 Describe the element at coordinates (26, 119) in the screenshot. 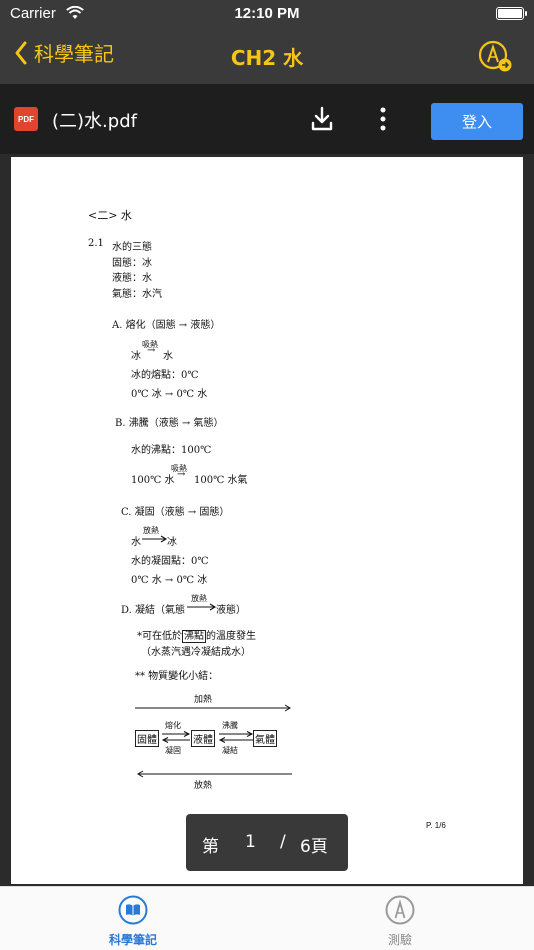

I see `pdf-file-icon: PDF` at that location.